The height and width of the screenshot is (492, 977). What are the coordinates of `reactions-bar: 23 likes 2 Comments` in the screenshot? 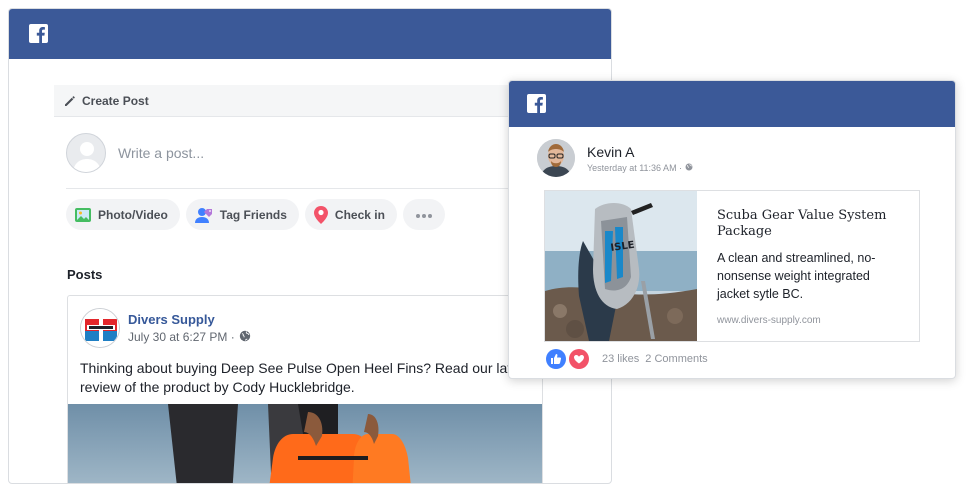 It's located at (627, 359).